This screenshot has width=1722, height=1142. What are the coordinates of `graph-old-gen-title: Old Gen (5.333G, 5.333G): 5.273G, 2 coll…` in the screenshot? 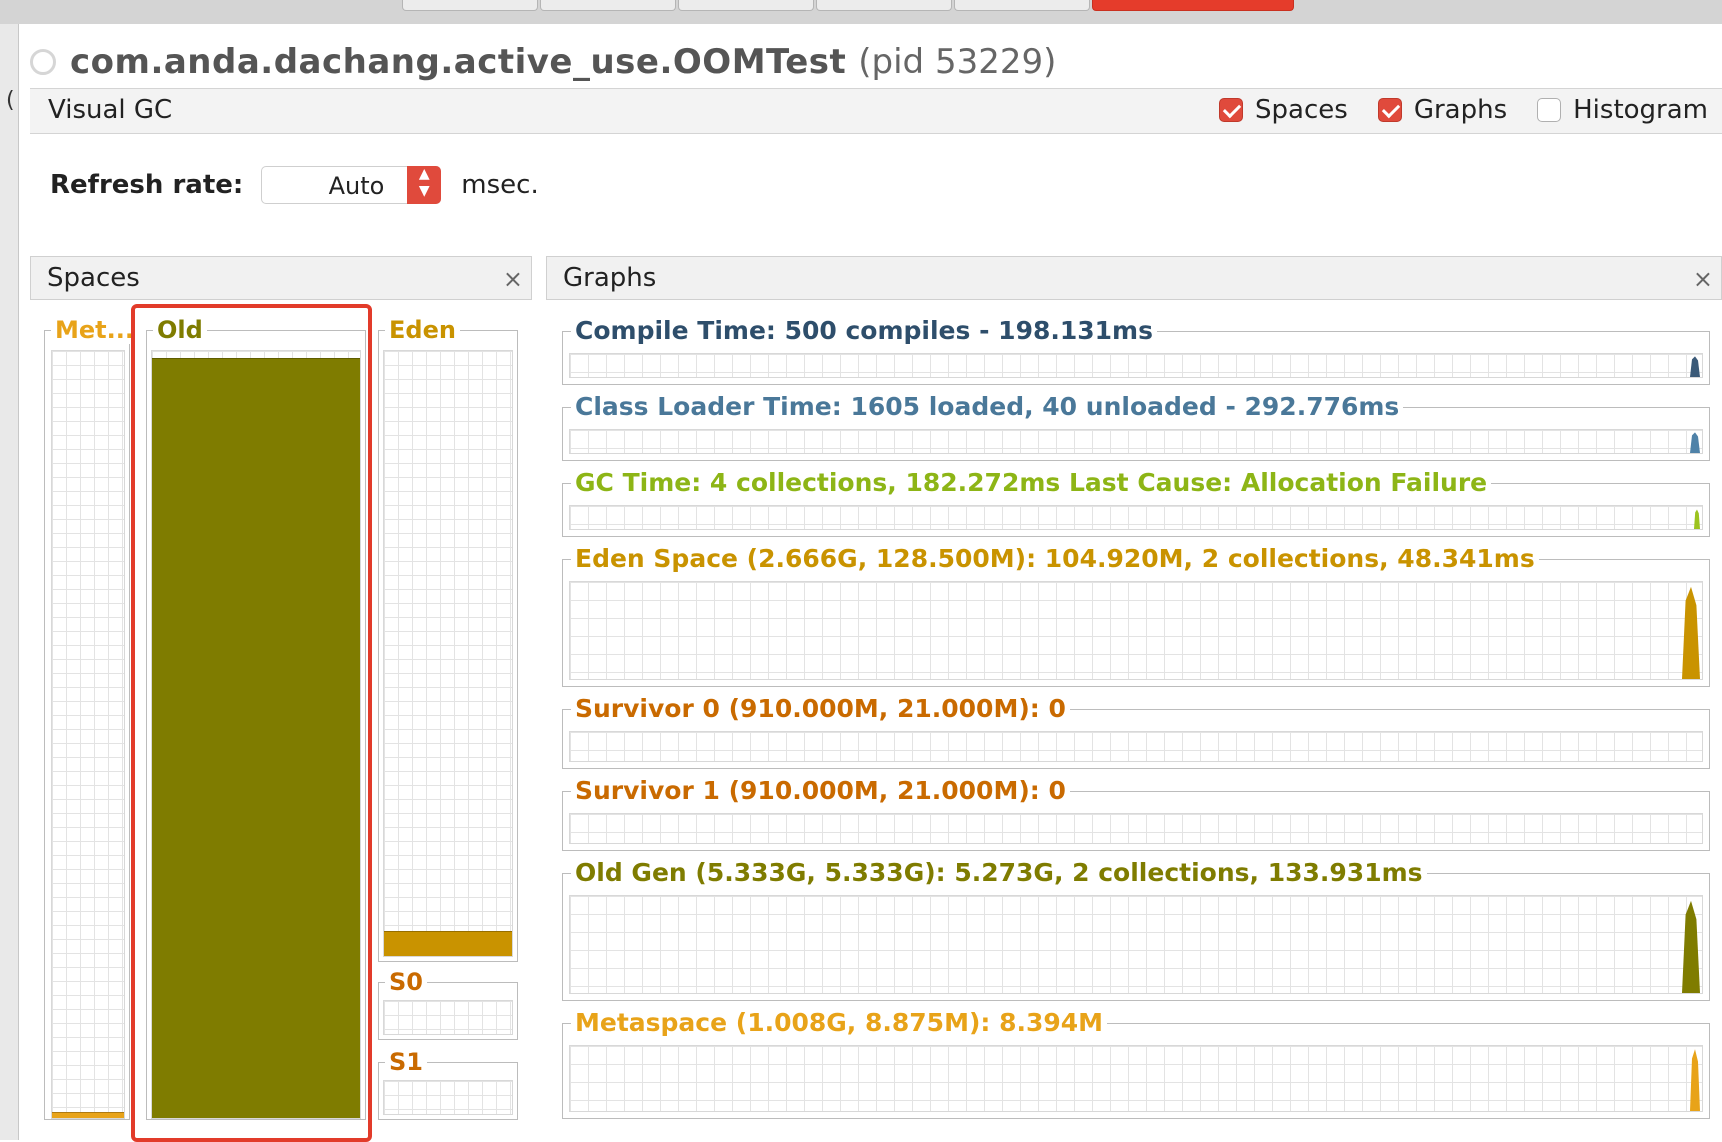 It's located at (999, 873).